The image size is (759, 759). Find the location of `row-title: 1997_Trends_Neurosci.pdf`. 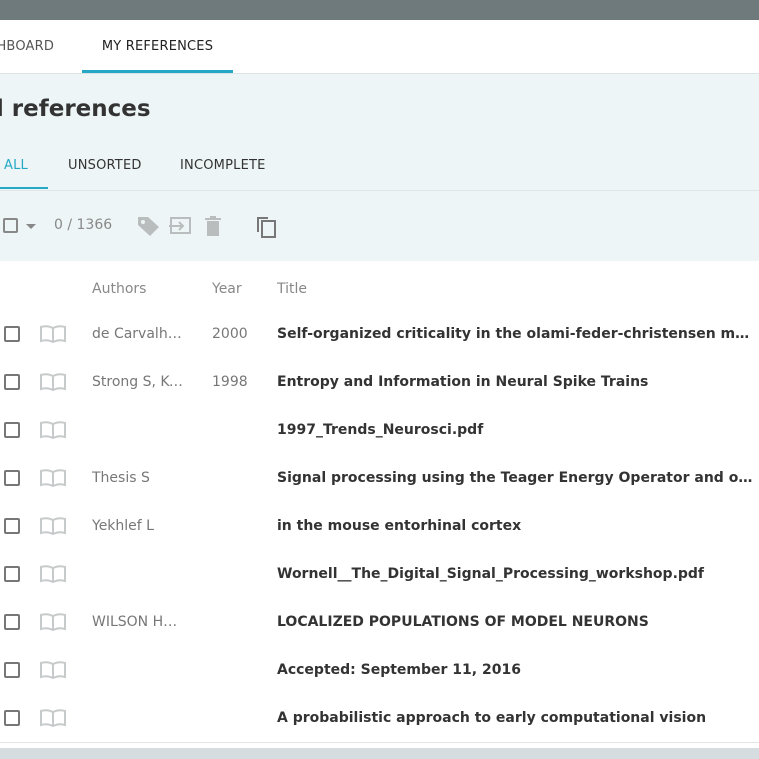

row-title: 1997_Trends_Neurosci.pdf is located at coordinates (380, 430).